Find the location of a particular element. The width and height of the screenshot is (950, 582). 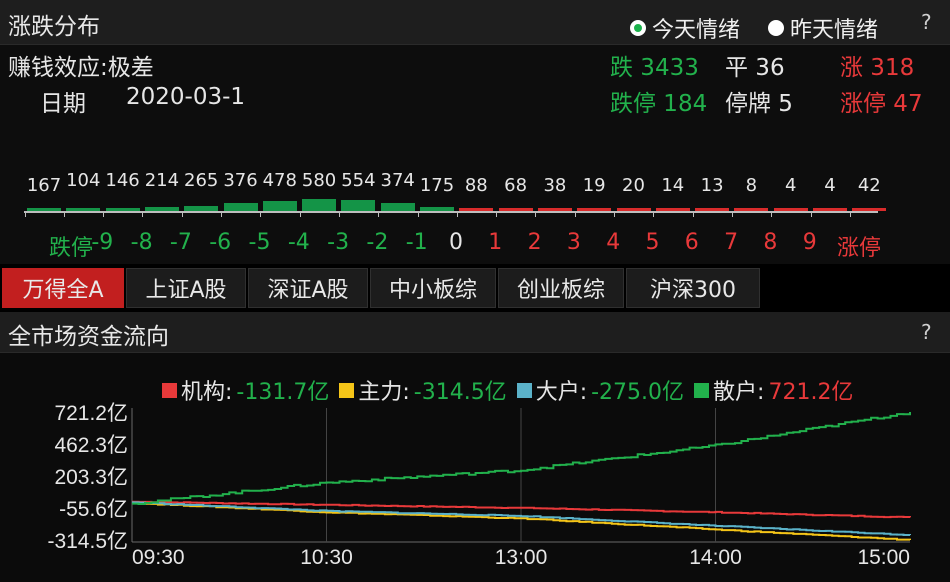

dist-value: 42 is located at coordinates (869, 185).